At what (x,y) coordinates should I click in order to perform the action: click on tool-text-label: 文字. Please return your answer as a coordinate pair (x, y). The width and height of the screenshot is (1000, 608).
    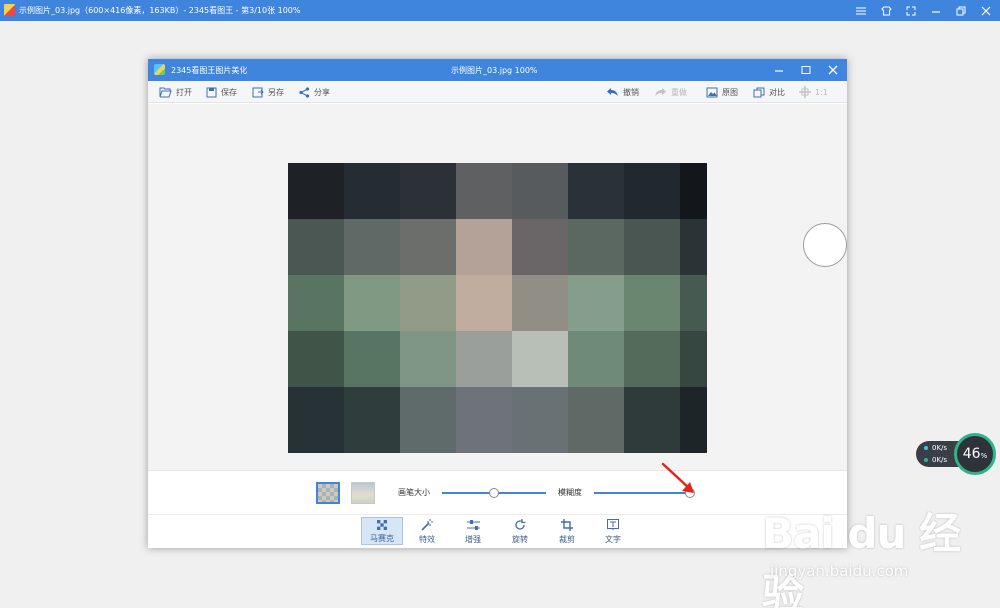
    Looking at the image, I should click on (613, 539).